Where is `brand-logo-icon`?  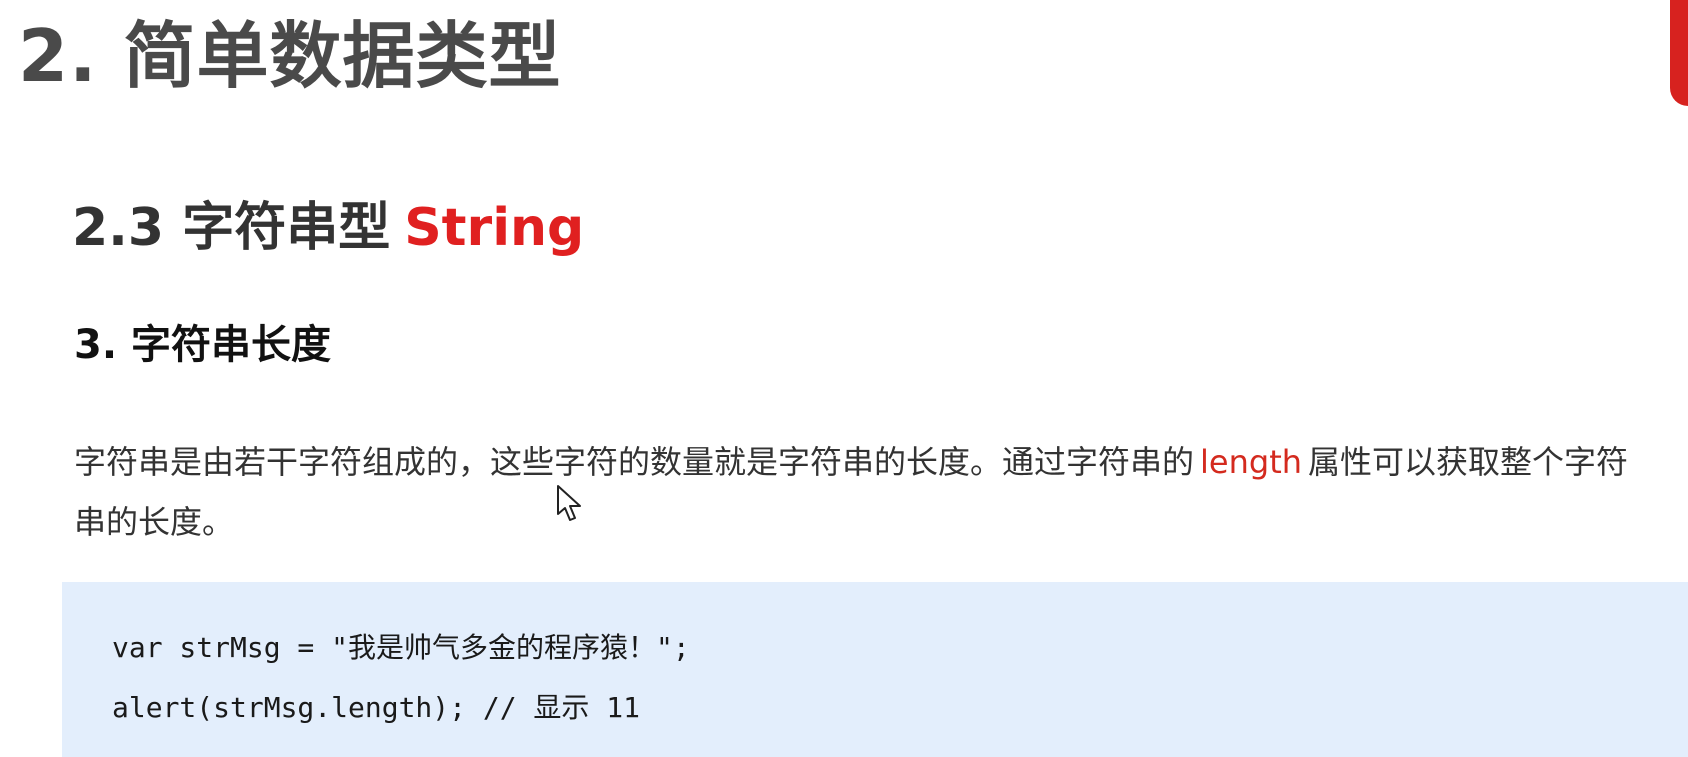 brand-logo-icon is located at coordinates (1679, 53).